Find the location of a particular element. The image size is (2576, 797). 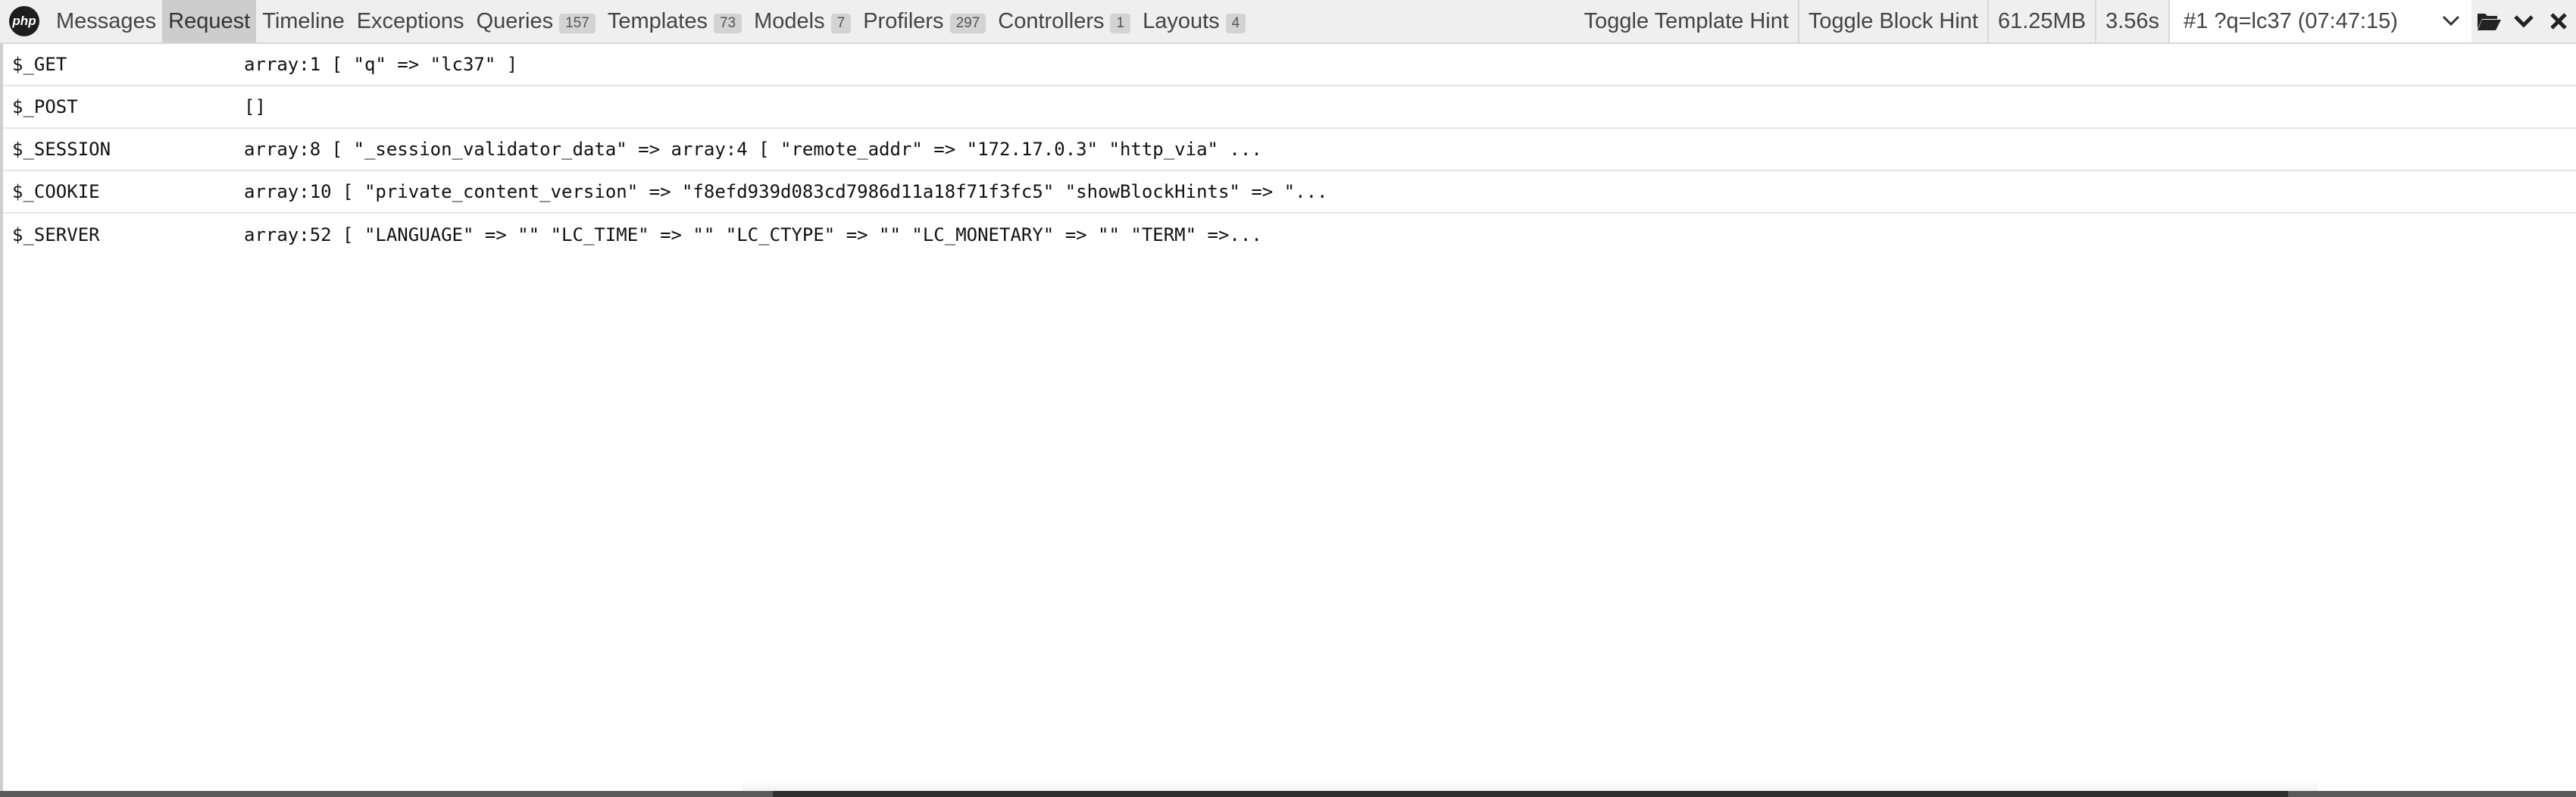

tab-label: Models is located at coordinates (789, 20).